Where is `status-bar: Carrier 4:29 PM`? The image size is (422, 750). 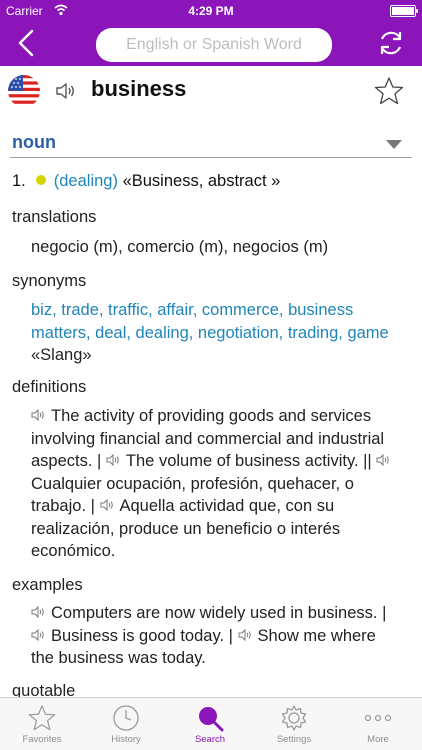
status-bar: Carrier 4:29 PM is located at coordinates (211, 10).